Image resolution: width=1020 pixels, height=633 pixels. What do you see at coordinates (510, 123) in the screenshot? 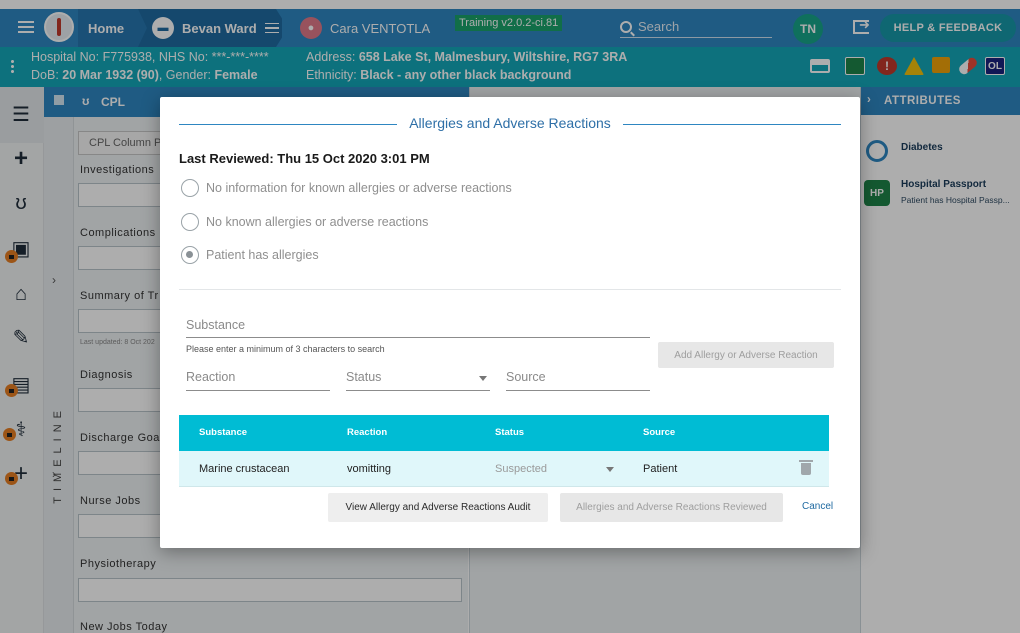
I see `modal-title: Allergies and Adverse Reactions` at bounding box center [510, 123].